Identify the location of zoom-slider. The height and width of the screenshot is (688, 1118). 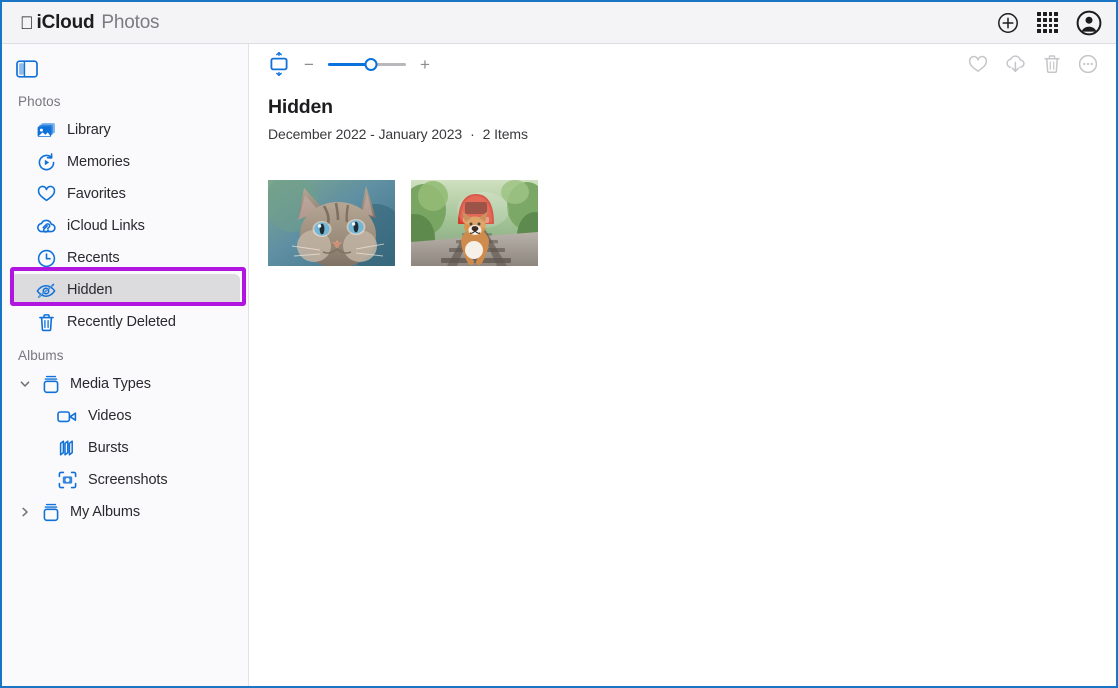
(367, 64).